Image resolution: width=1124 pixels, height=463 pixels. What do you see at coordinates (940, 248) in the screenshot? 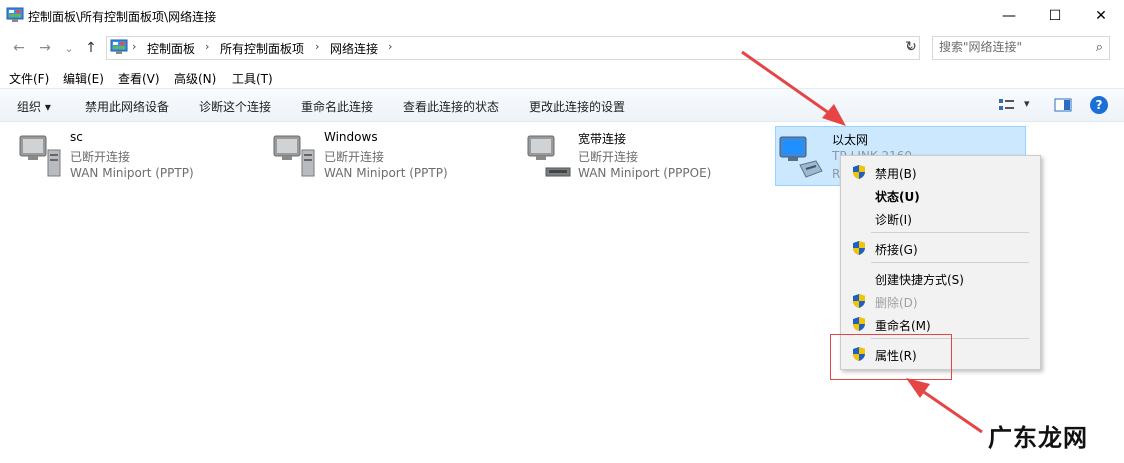
I see `ctx-bridge: 桥接(G)` at bounding box center [940, 248].